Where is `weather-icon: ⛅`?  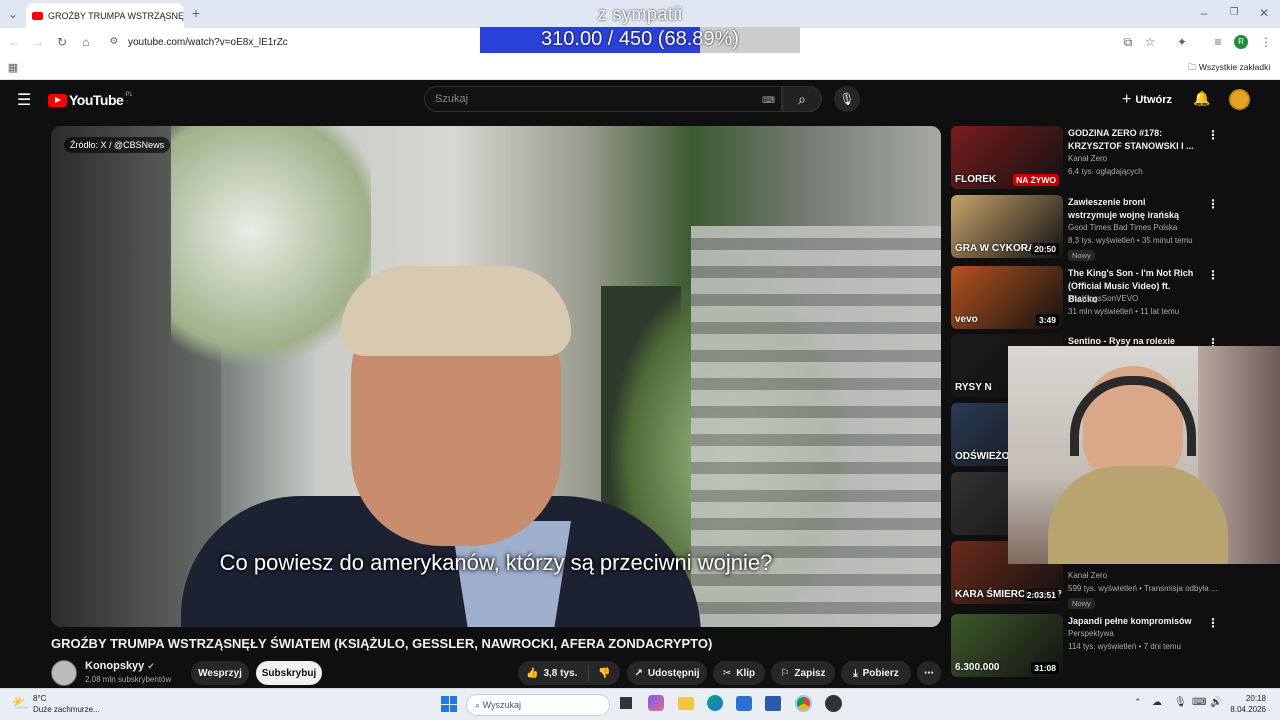
weather-icon: ⛅ is located at coordinates (20, 703).